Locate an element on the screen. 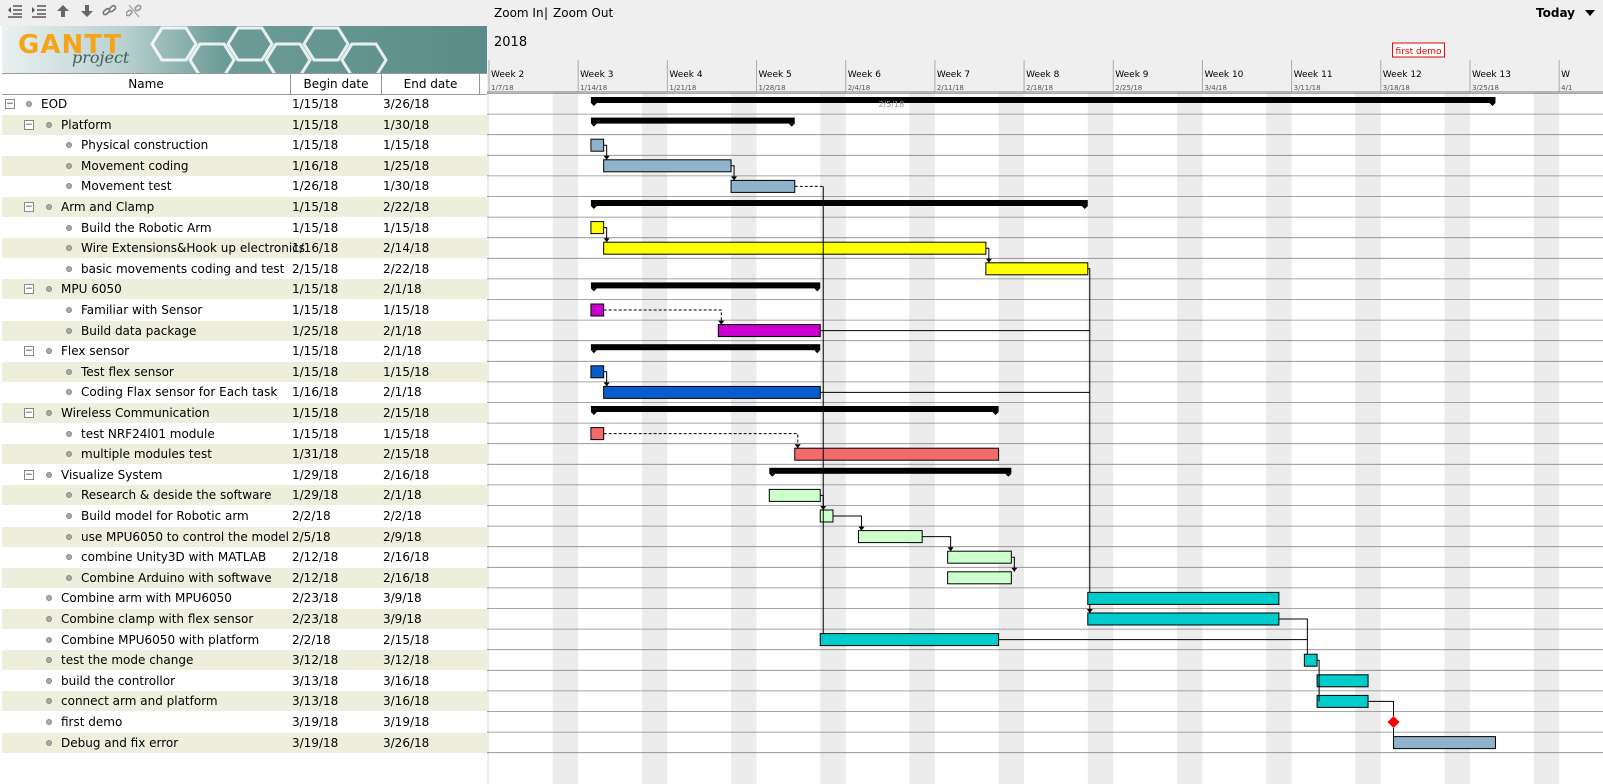 This screenshot has width=1603, height=784. task-row: Build data package 1/25/18 2/1/18 is located at coordinates (246, 330).